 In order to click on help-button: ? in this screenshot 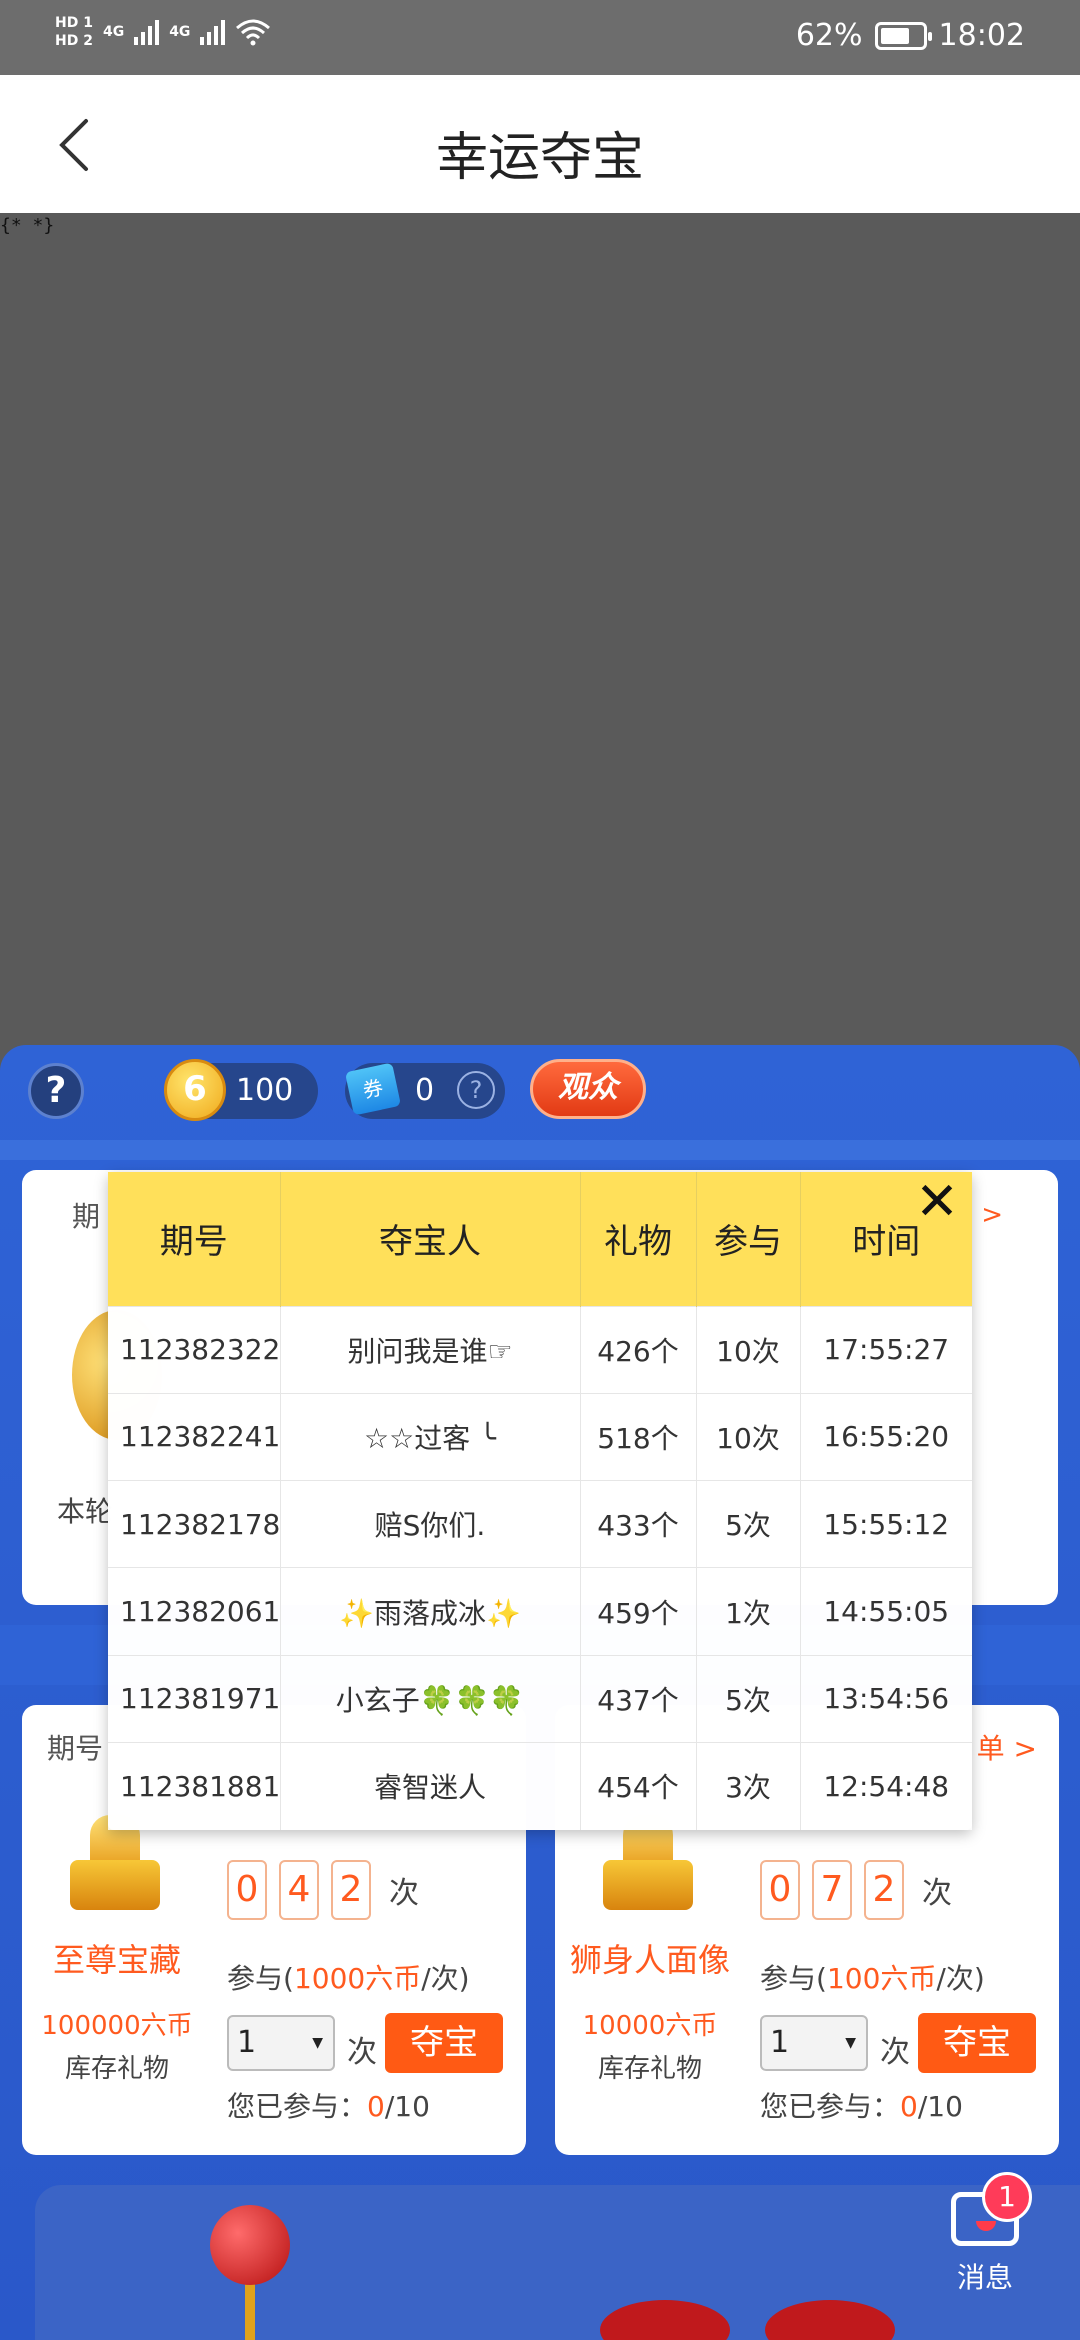, I will do `click(56, 1091)`.